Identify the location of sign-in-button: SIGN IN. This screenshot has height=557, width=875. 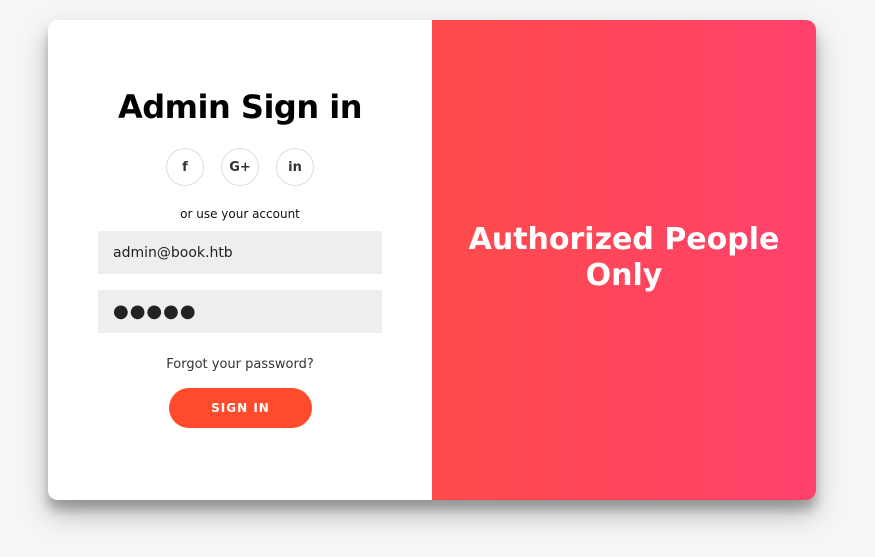
(240, 408).